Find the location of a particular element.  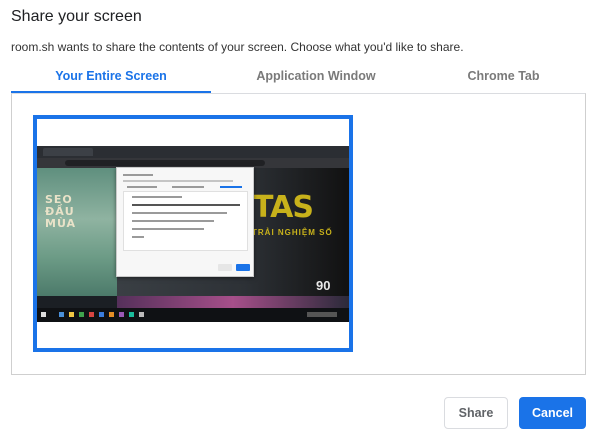

logo-subtitle: TRẢI NGHIỆM SỐ is located at coordinates (292, 232).